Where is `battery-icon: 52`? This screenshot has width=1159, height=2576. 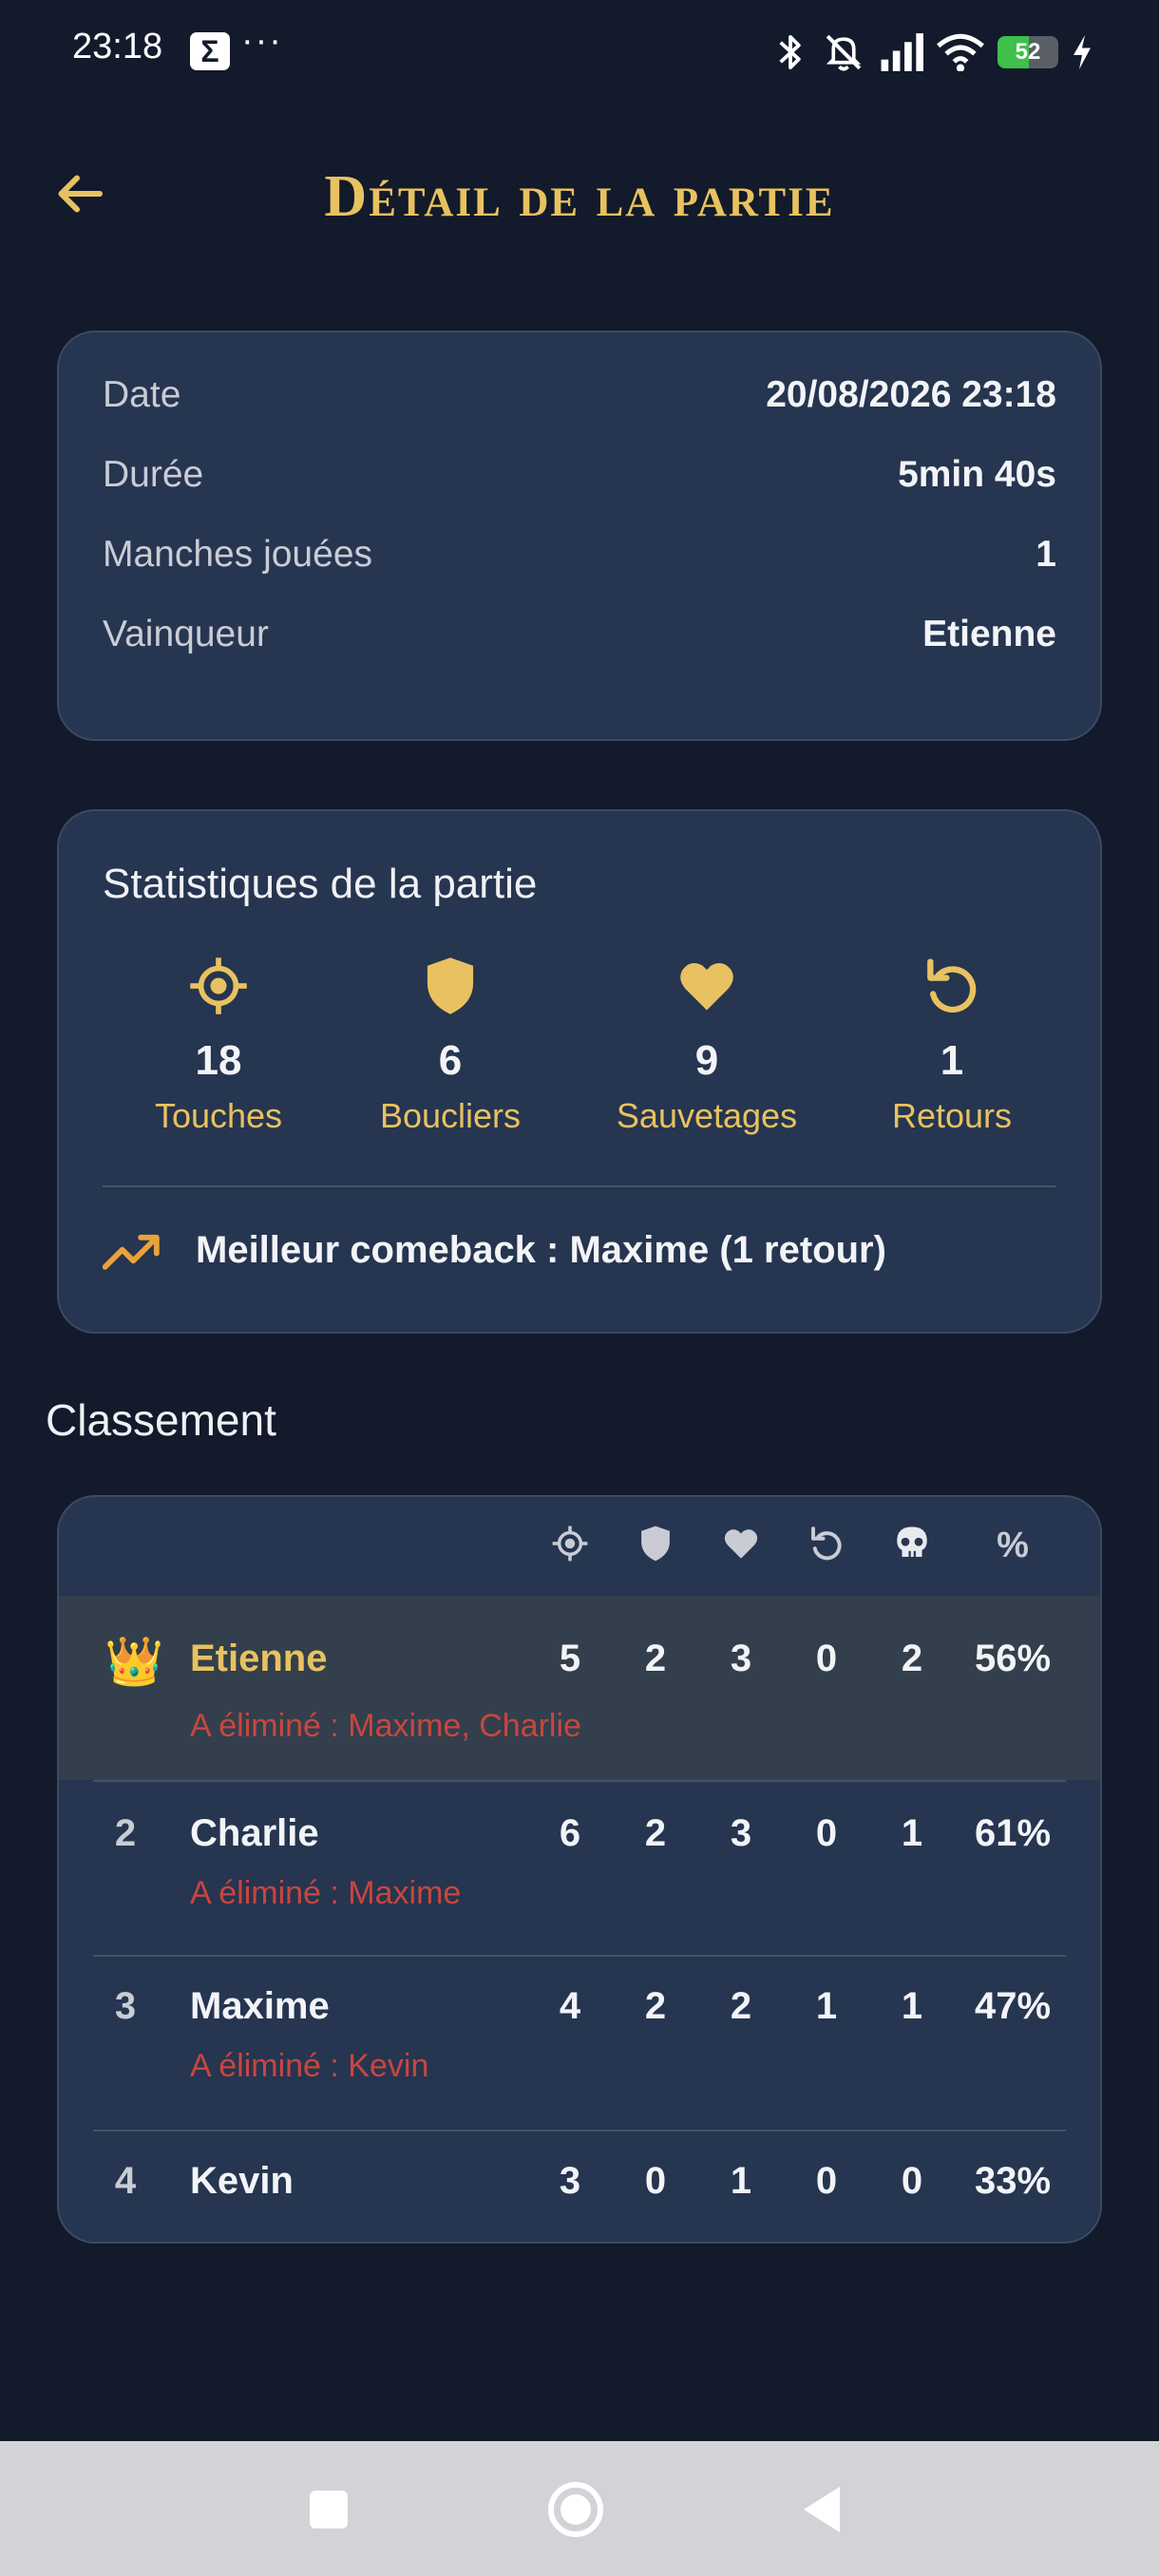 battery-icon: 52 is located at coordinates (1028, 52).